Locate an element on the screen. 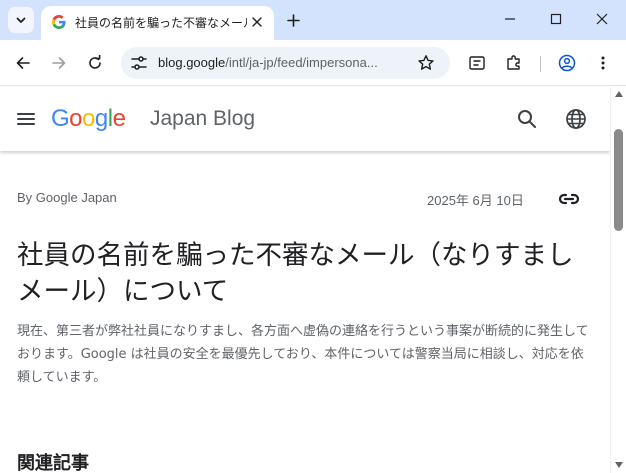 This screenshot has height=473, width=626. scroll-down-arrow-icon is located at coordinates (619, 465).